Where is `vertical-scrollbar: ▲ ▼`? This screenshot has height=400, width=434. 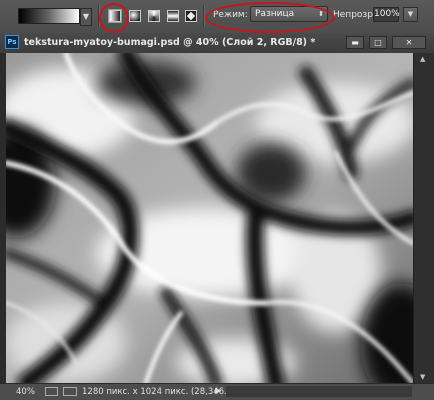 vertical-scrollbar: ▲ ▼ is located at coordinates (423, 218).